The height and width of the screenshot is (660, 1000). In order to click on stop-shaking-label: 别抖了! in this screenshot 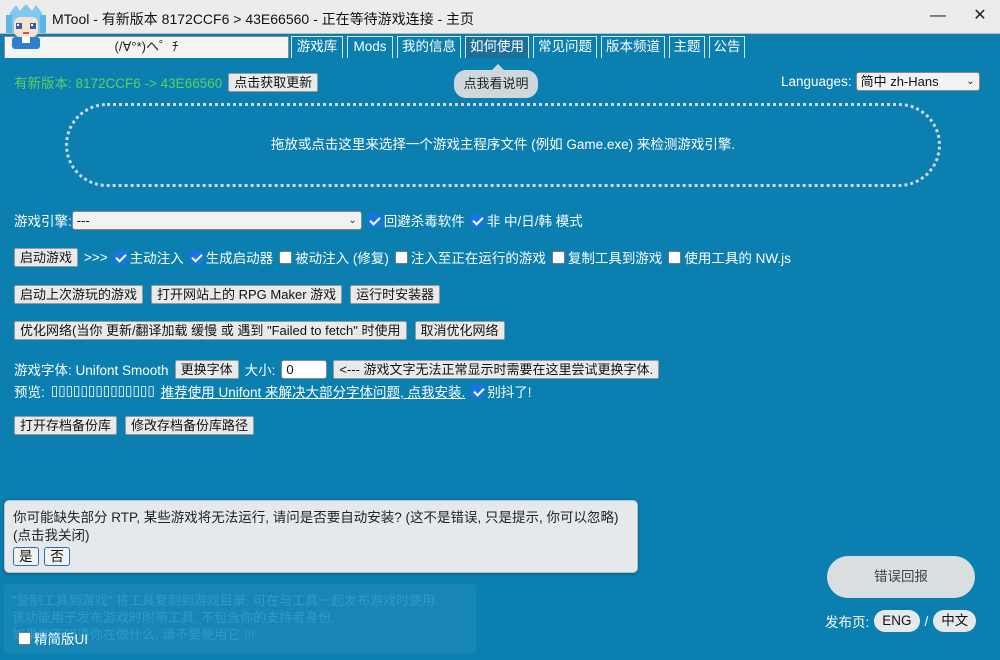, I will do `click(509, 392)`.